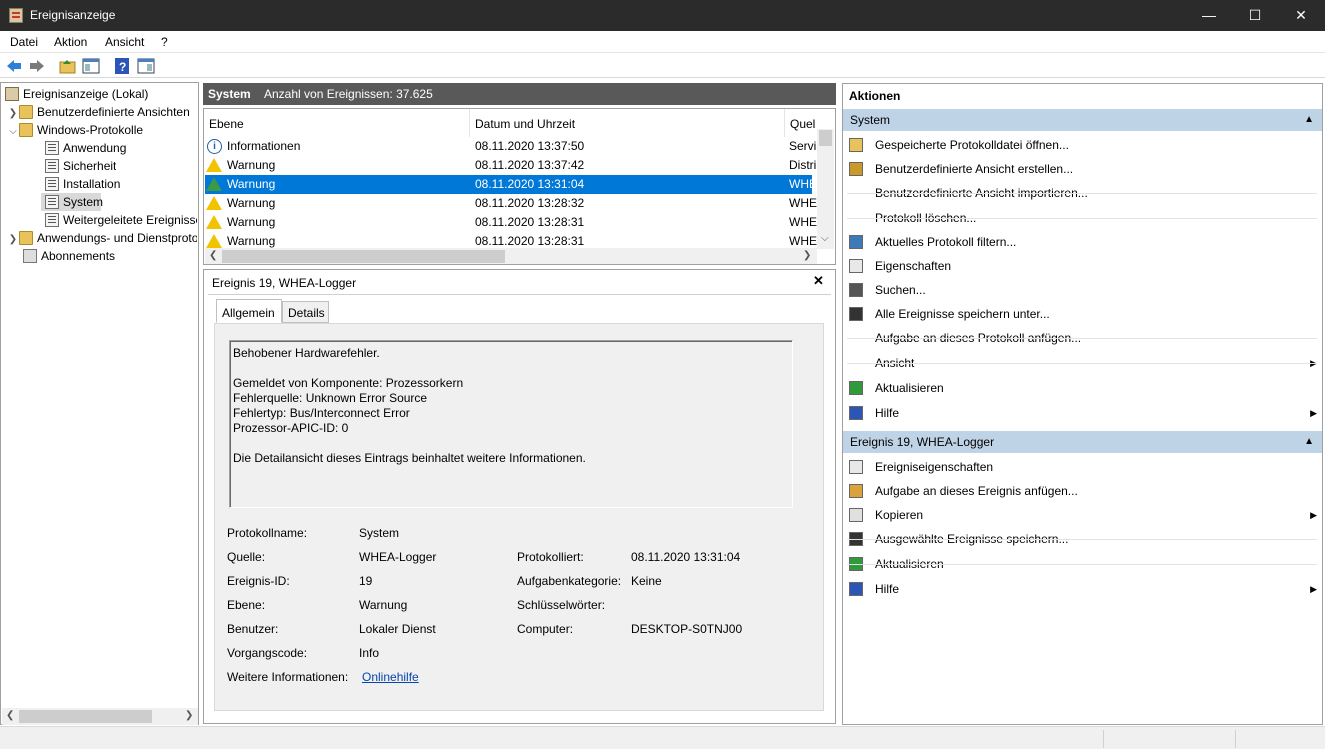  What do you see at coordinates (14, 66) in the screenshot?
I see `back-arrow-icon` at bounding box center [14, 66].